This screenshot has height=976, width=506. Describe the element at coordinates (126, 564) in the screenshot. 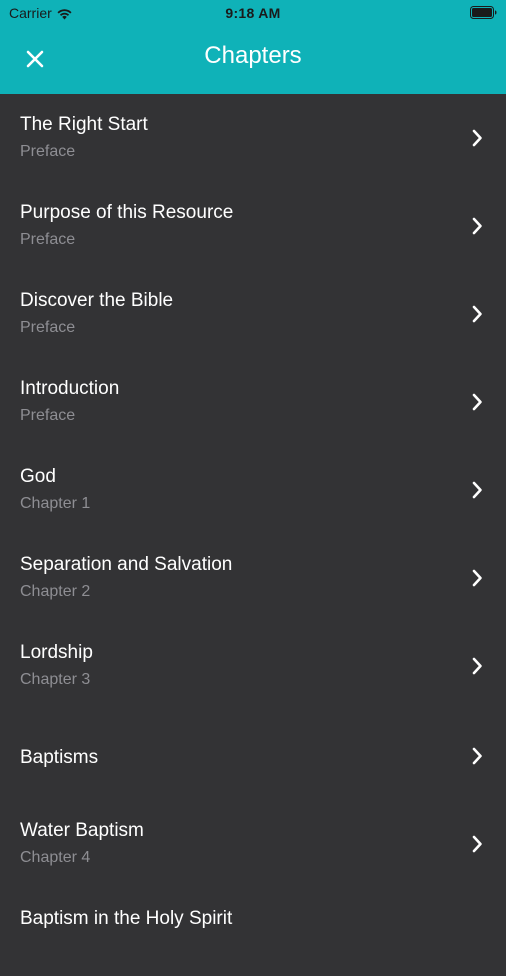

I see `chapter-title: Separation and Salvation` at that location.